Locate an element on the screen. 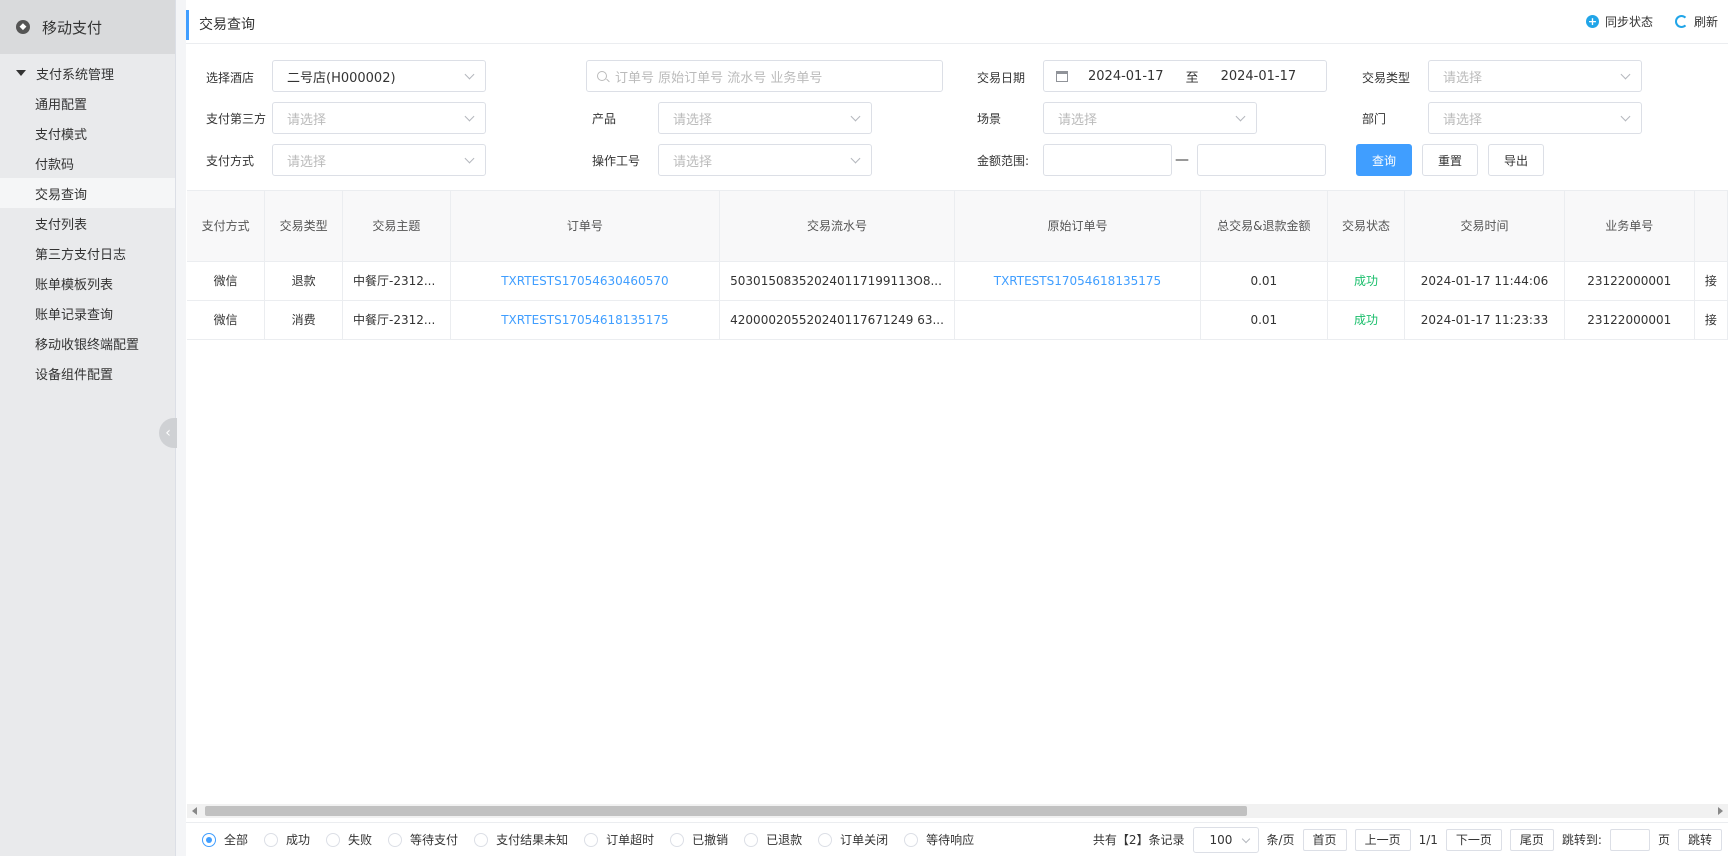 This screenshot has height=856, width=1728. cell-time: 2024-01-17 11:23:33 is located at coordinates (1484, 320).